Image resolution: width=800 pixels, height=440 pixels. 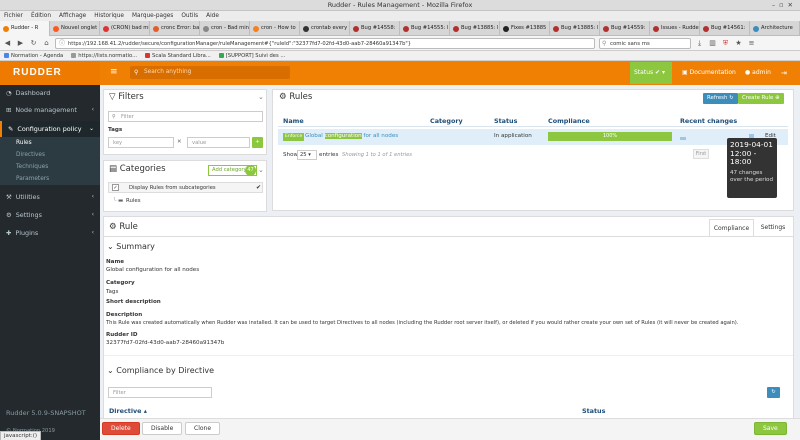 I want to click on disable-button: Disable, so click(x=162, y=428).